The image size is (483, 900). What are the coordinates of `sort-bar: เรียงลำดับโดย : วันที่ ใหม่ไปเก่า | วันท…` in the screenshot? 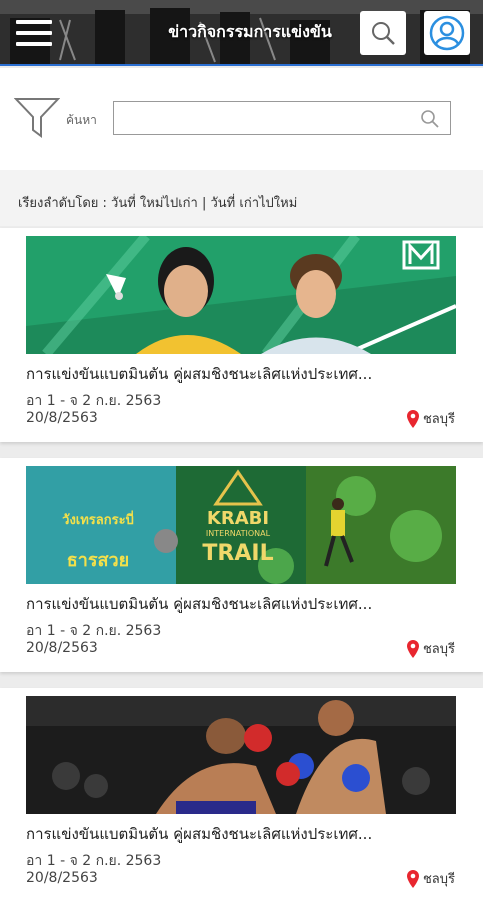 It's located at (241, 198).